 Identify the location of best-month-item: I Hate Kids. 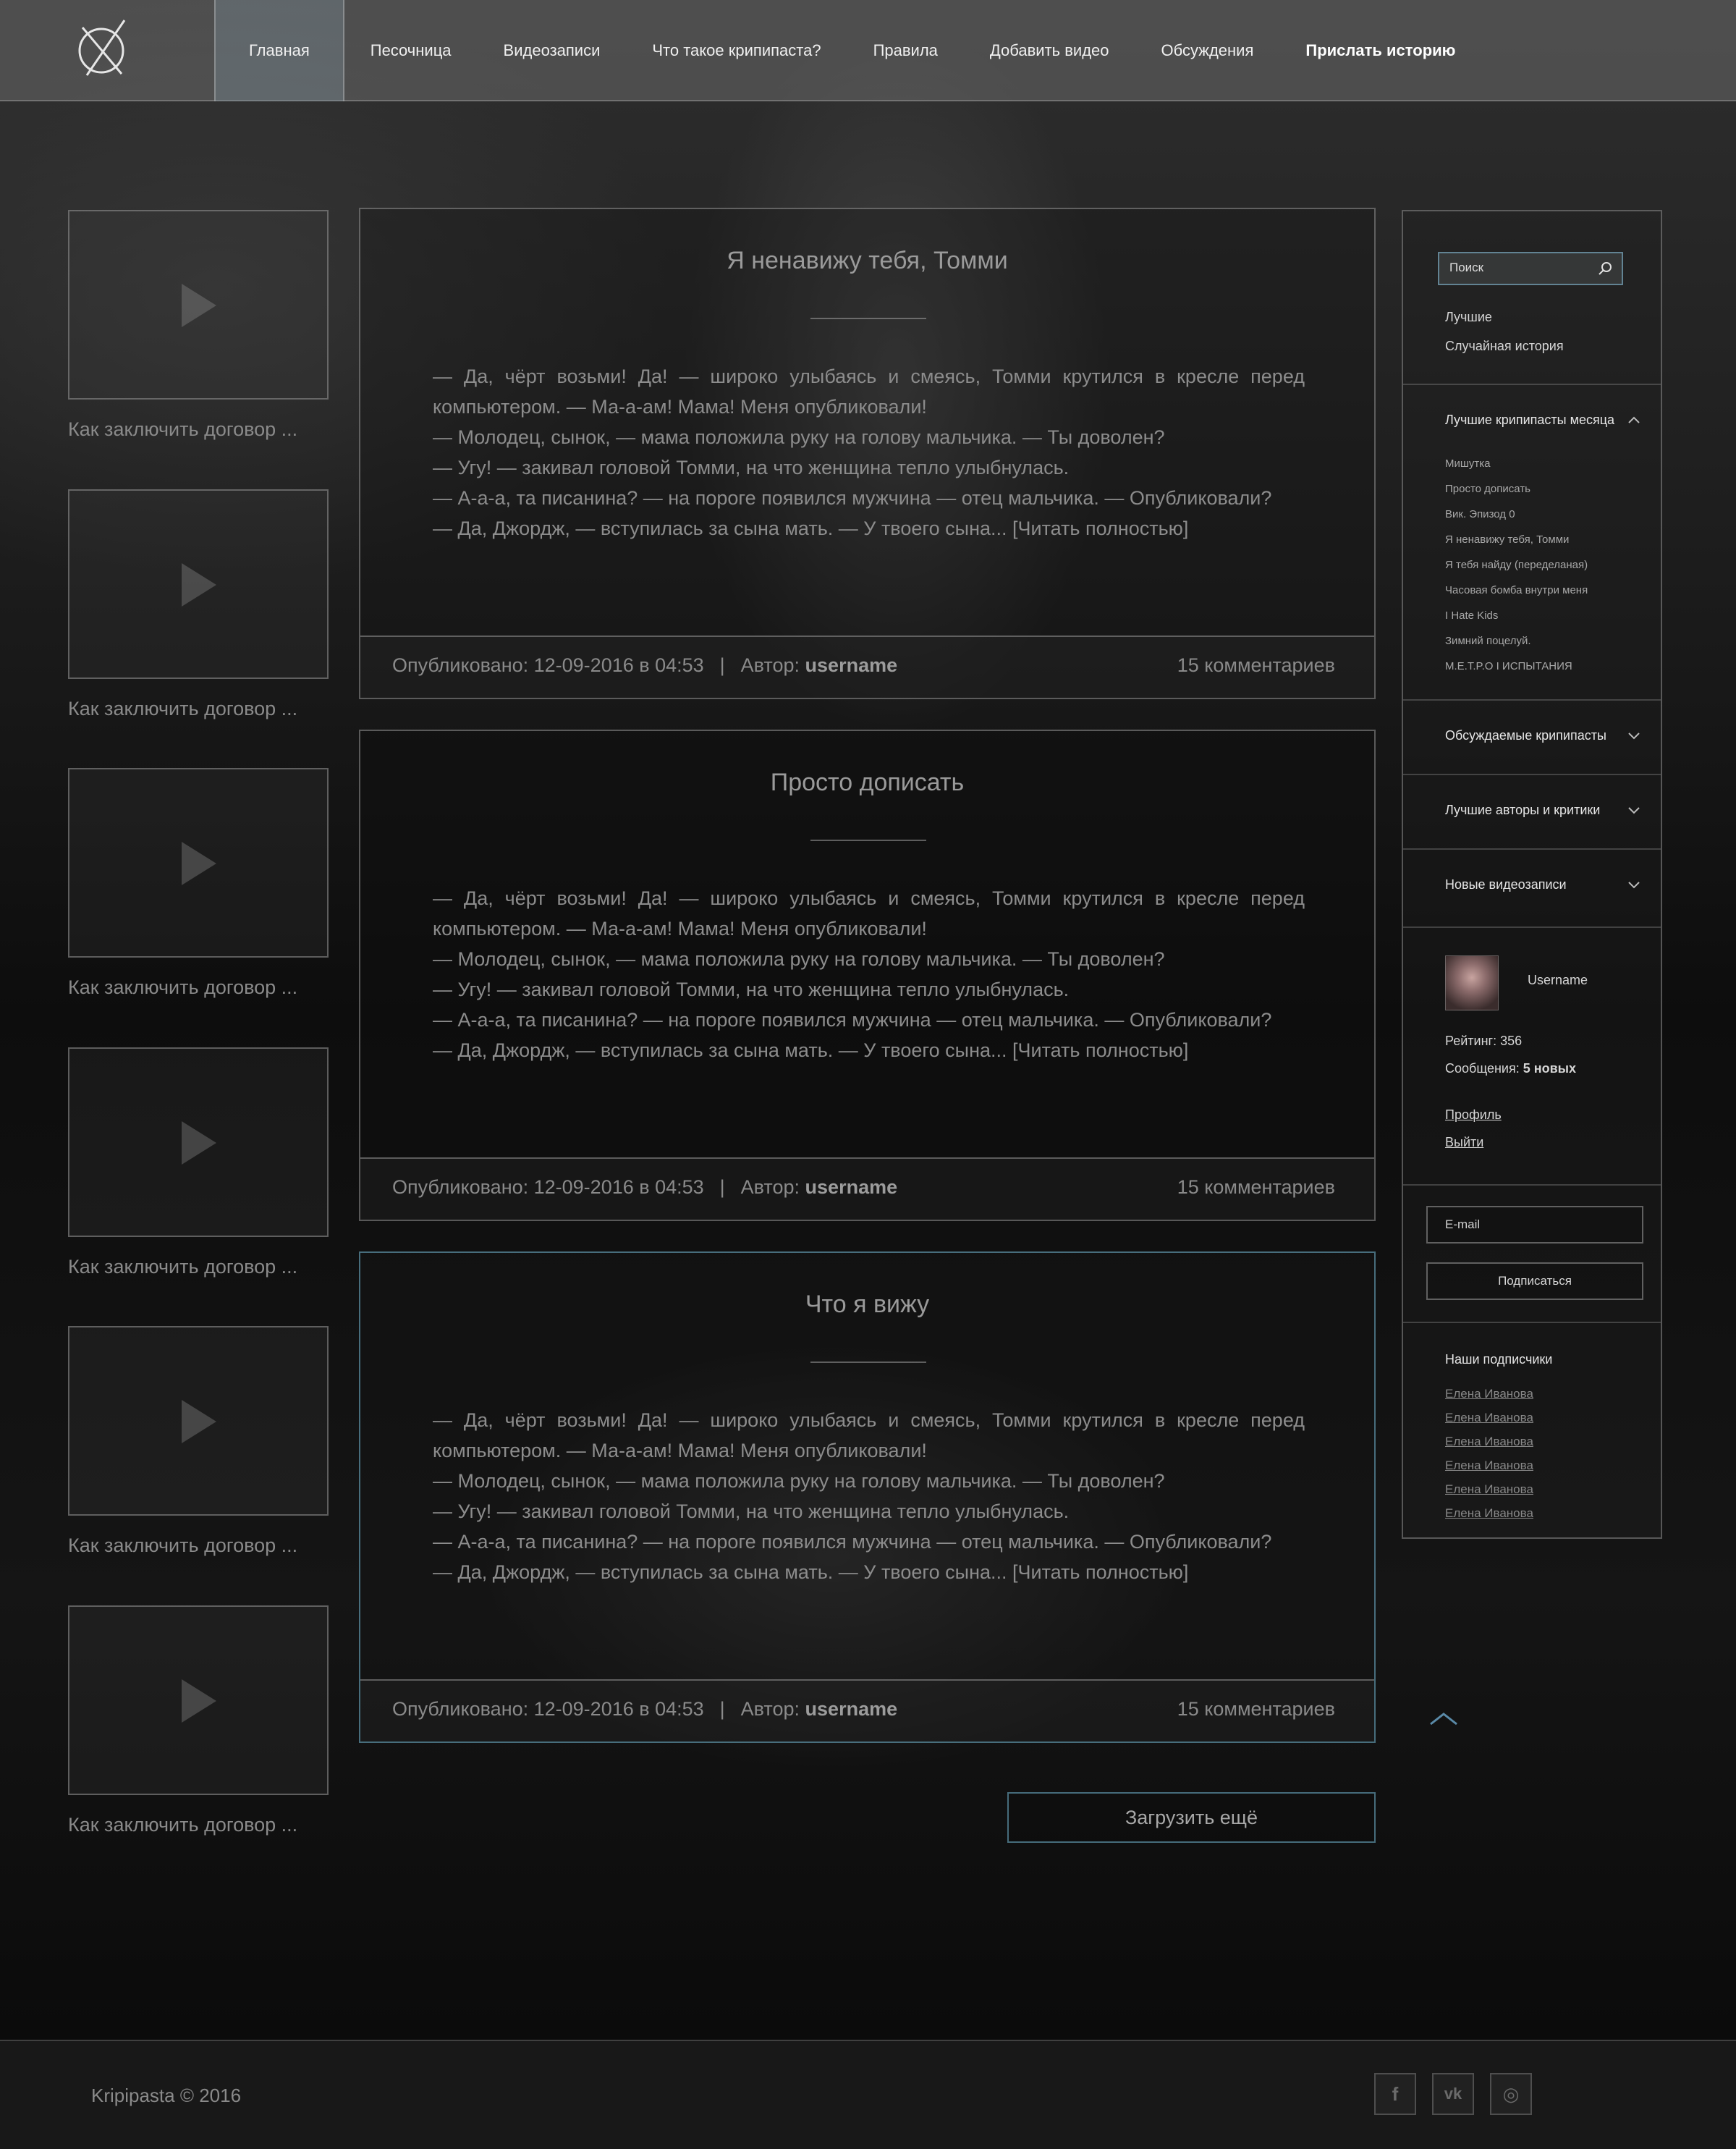
(1471, 615).